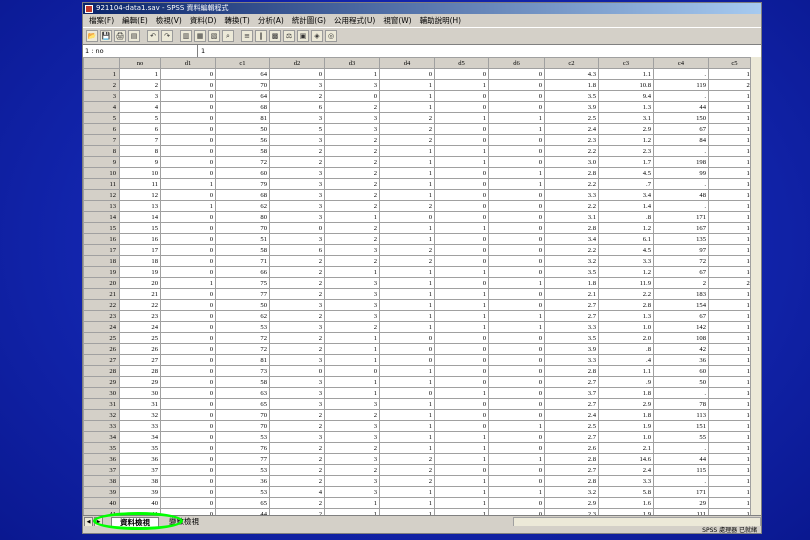 The width and height of the screenshot is (810, 540). What do you see at coordinates (681, 283) in the screenshot?
I see `cell-c4: 2` at bounding box center [681, 283].